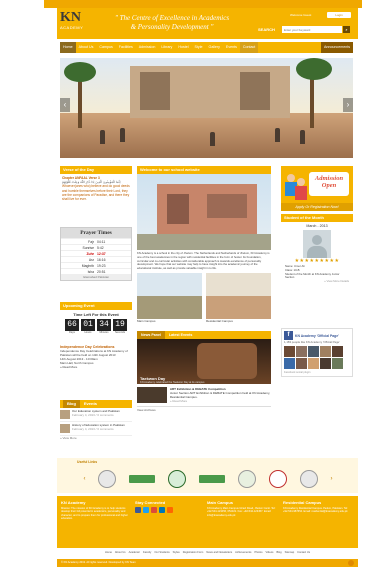  Describe the element at coordinates (303, 552) in the screenshot. I see `footer-link: Contact Us` at that location.